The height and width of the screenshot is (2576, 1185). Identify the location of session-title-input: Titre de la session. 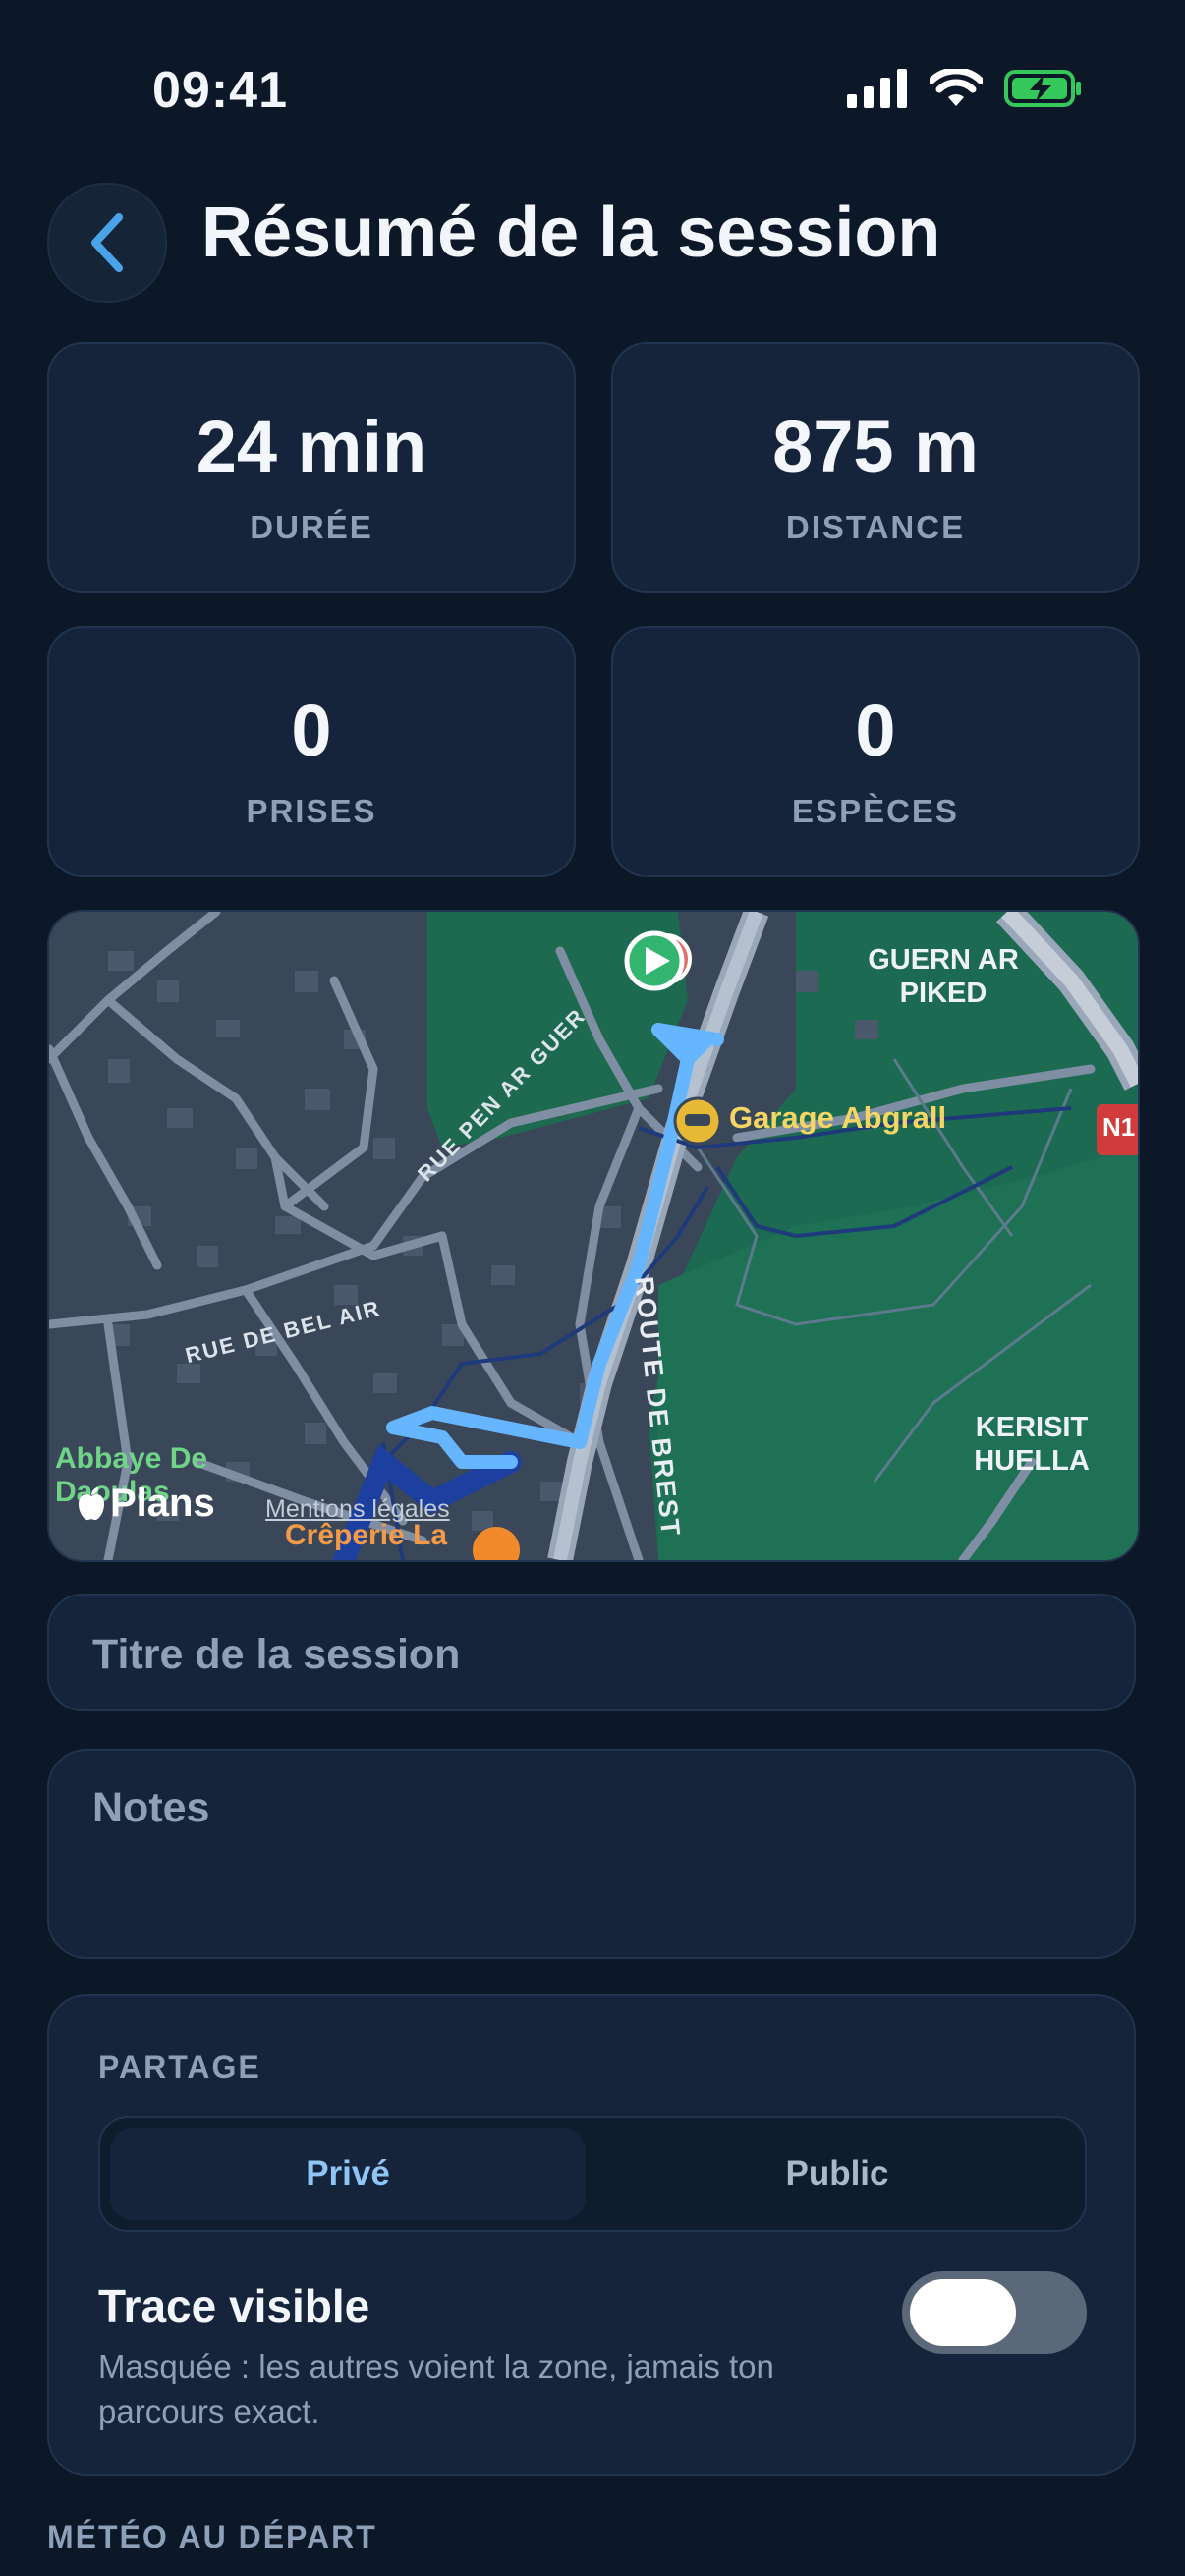
(592, 1652).